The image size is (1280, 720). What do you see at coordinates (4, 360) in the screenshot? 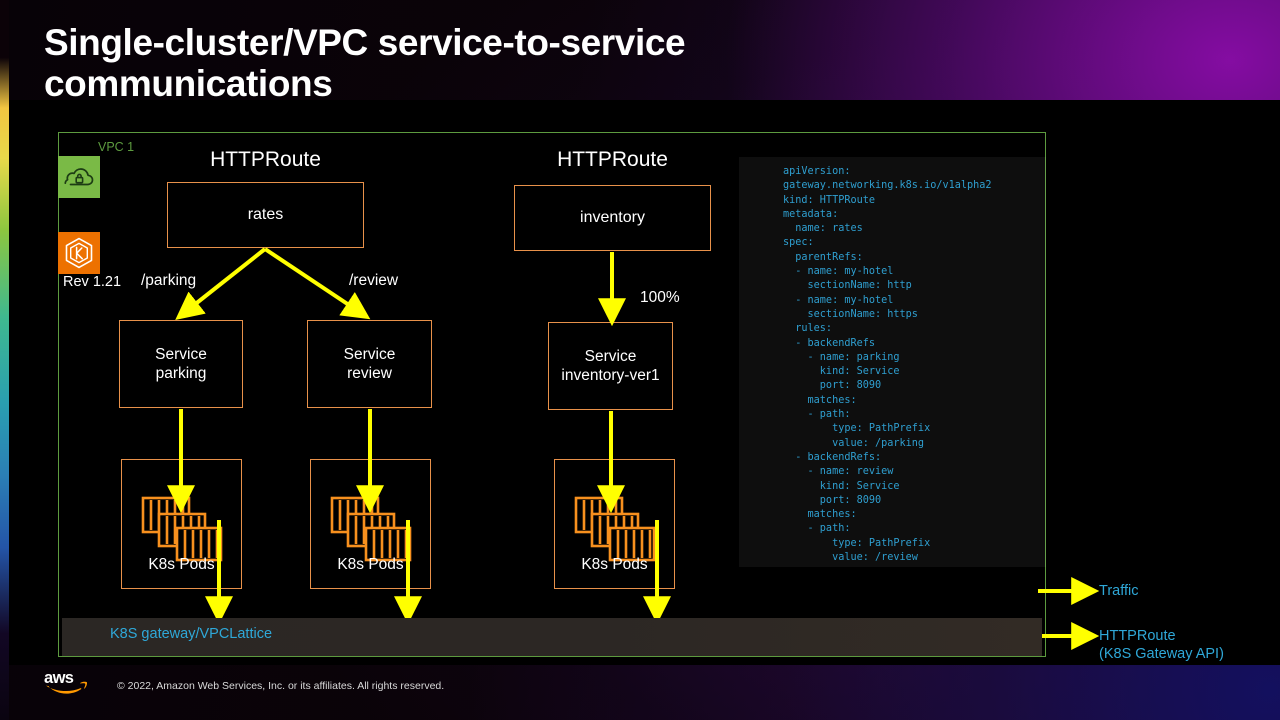
I see `left-edge-gradient-stripe` at bounding box center [4, 360].